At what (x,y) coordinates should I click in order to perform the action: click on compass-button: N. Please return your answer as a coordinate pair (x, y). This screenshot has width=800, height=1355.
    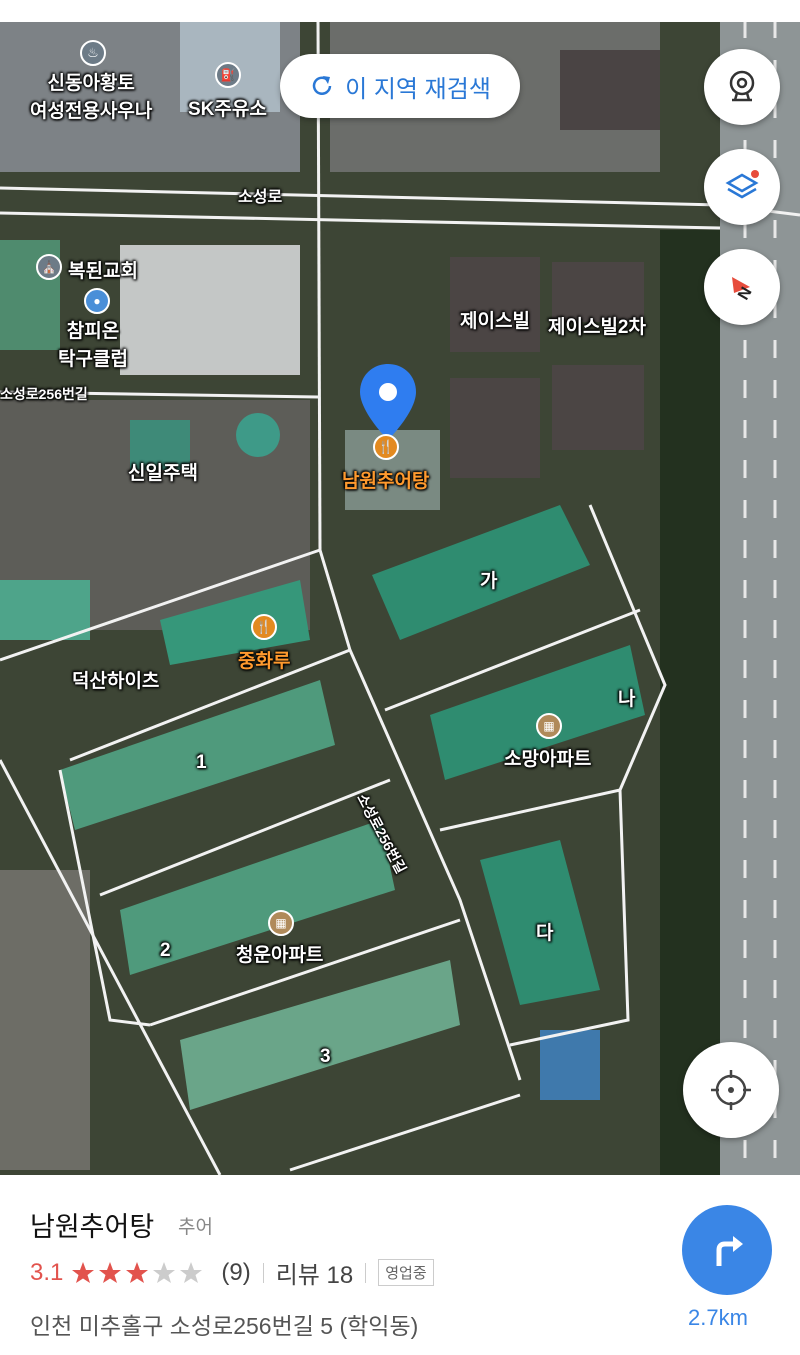
    Looking at the image, I should click on (742, 287).